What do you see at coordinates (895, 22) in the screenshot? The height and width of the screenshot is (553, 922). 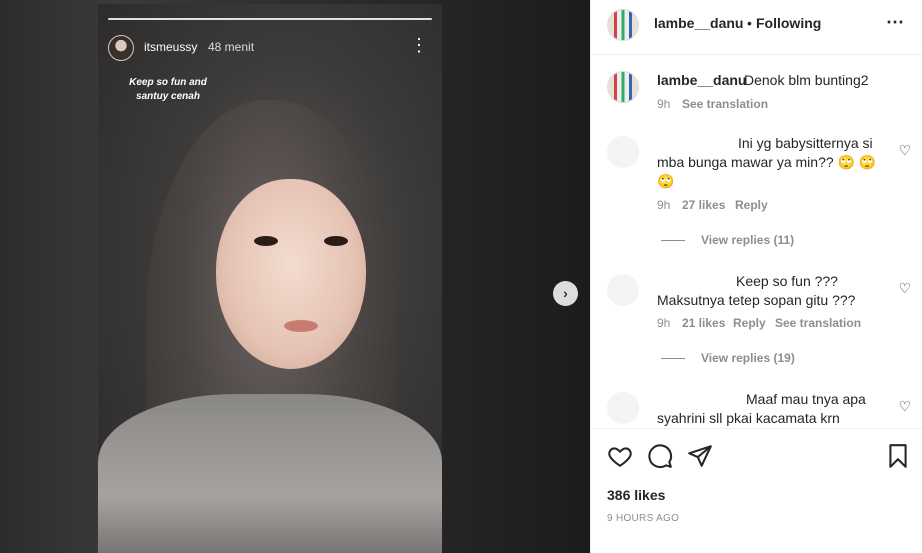 I see `more-options-icon: ⋯` at bounding box center [895, 22].